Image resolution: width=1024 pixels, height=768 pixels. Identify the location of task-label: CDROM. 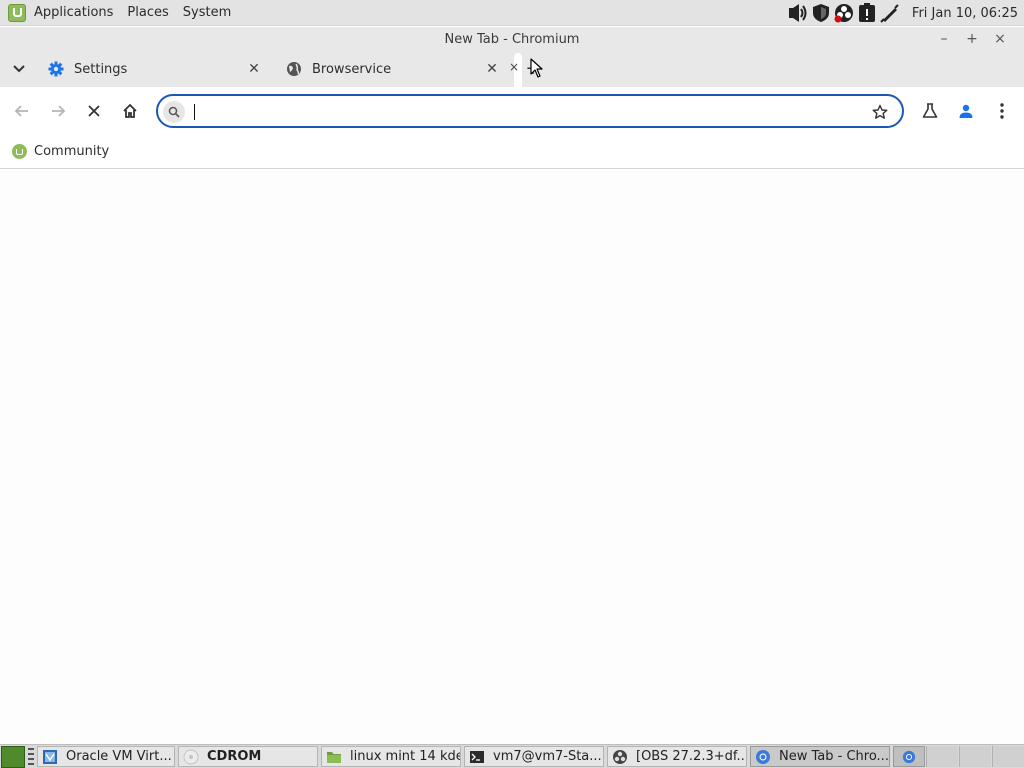
(234, 756).